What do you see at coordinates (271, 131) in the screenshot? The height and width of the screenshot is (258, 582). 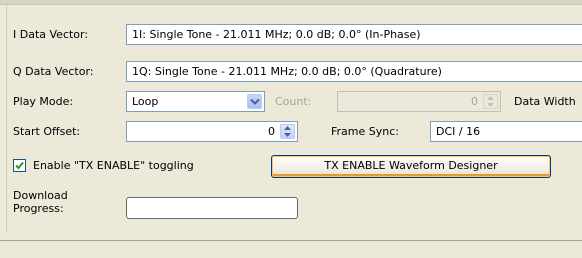 I see `start-offset-value: 0` at bounding box center [271, 131].